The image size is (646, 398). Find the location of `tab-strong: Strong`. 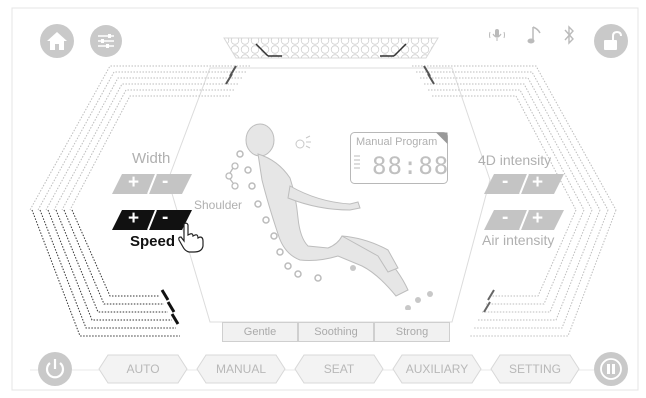

tab-strong: Strong is located at coordinates (412, 332).